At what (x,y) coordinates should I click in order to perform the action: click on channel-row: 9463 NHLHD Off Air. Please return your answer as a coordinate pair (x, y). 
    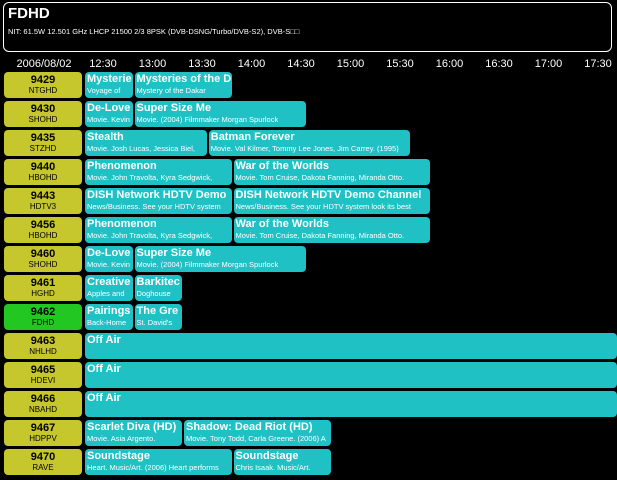
    Looking at the image, I should click on (308, 346).